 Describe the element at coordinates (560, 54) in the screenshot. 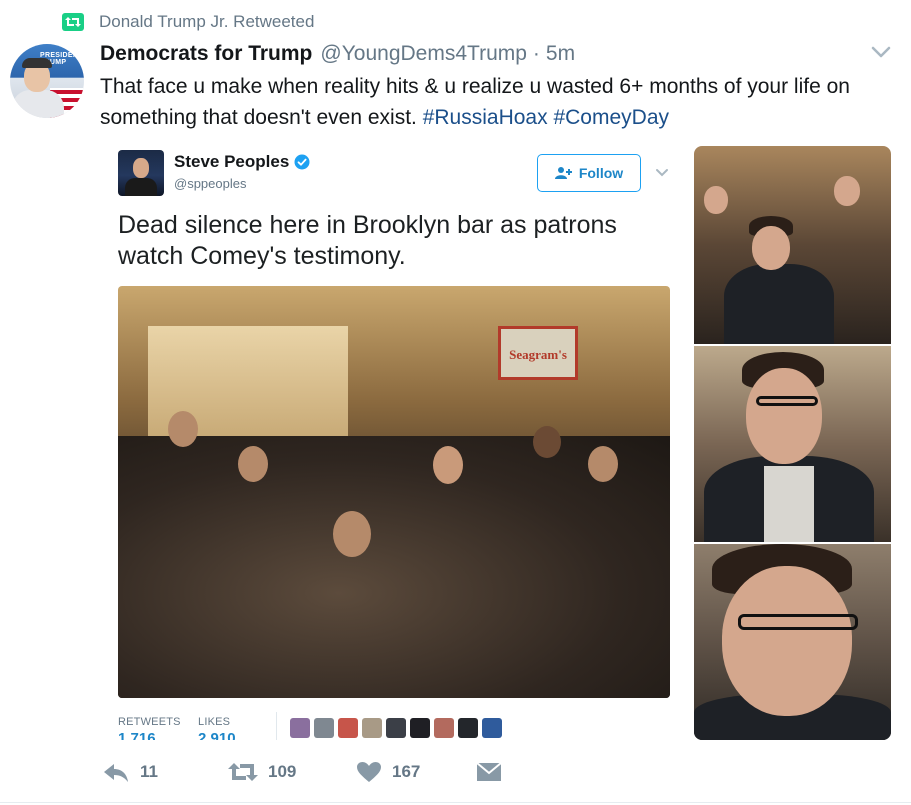

I see `timestamp: 5m` at that location.